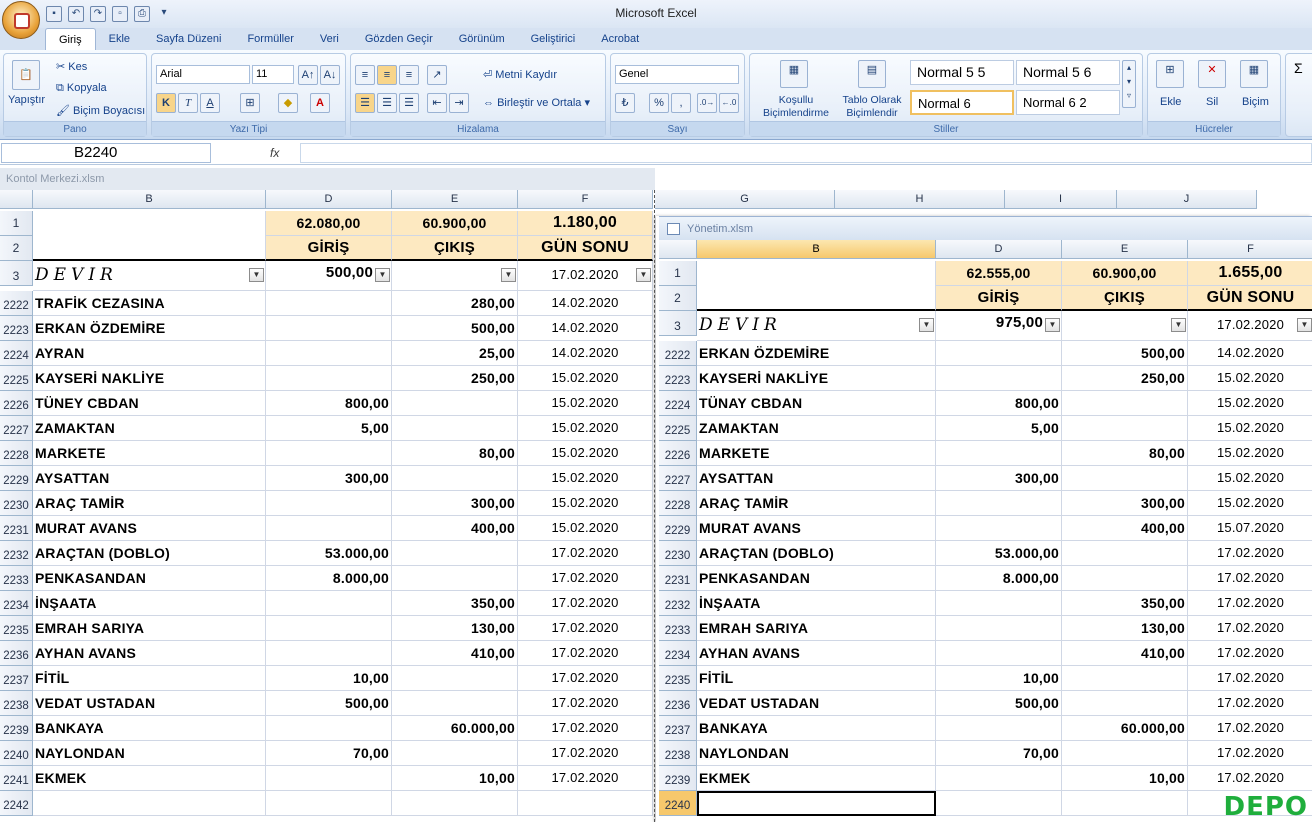 The image size is (1312, 822). I want to click on workbook2-titlebar: Yönetim.xlsm, so click(985, 228).